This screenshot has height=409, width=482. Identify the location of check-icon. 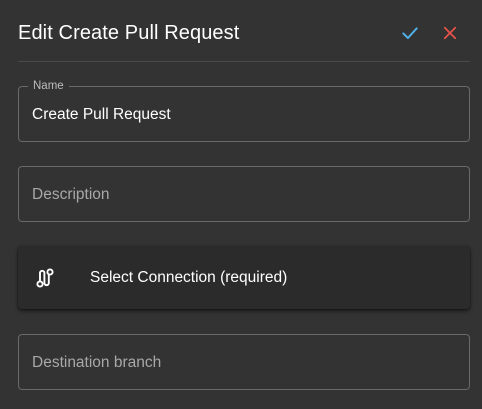
(410, 33).